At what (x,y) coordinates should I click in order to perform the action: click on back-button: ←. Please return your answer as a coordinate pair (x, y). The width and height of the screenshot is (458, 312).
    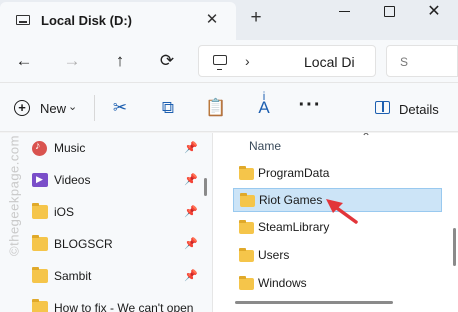
    Looking at the image, I should click on (24, 61).